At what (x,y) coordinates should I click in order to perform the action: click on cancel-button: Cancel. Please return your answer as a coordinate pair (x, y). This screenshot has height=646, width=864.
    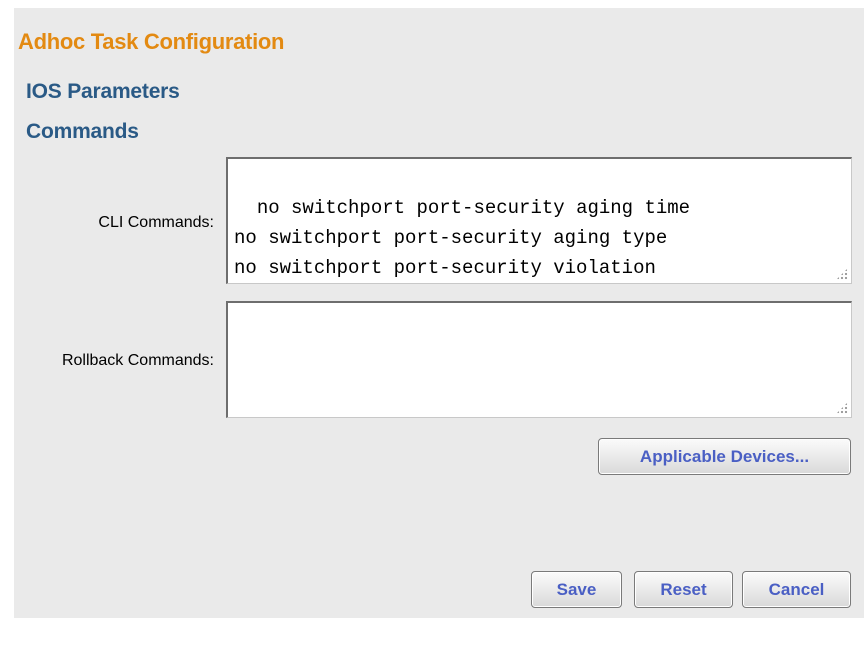
    Looking at the image, I should click on (796, 589).